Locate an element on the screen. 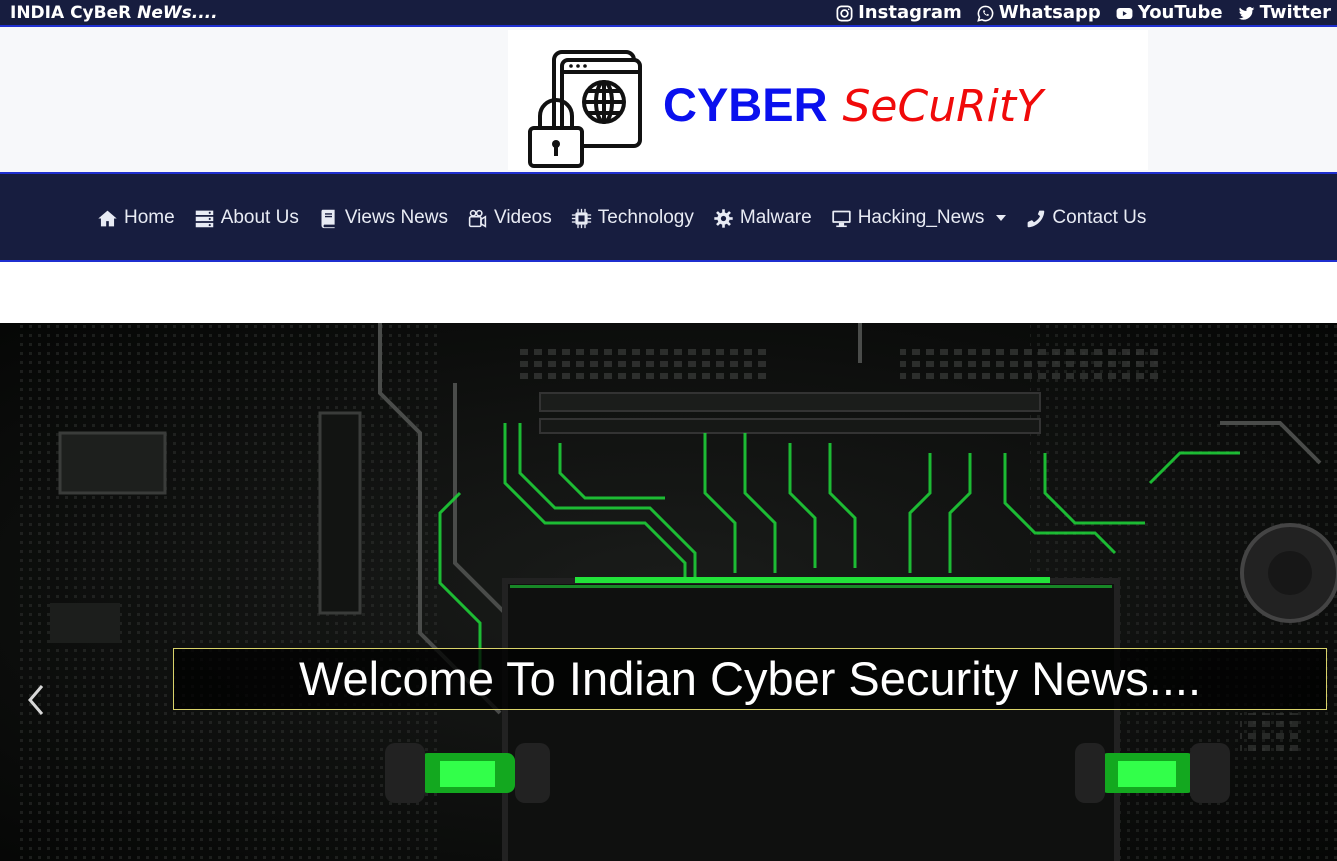 Image resolution: width=1337 pixels, height=861 pixels. social-links: Instagram Whatsapp YouTube Twitter is located at coordinates (1083, 13).